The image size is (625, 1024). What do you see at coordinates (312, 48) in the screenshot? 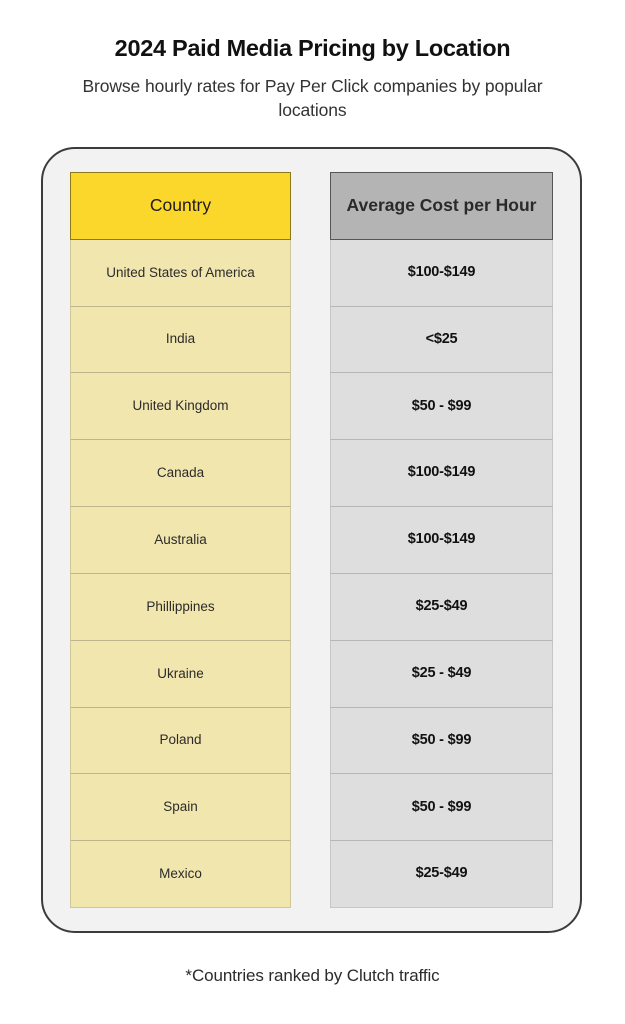
I see `page-title: 2024 Paid Media Pricing by Location` at bounding box center [312, 48].